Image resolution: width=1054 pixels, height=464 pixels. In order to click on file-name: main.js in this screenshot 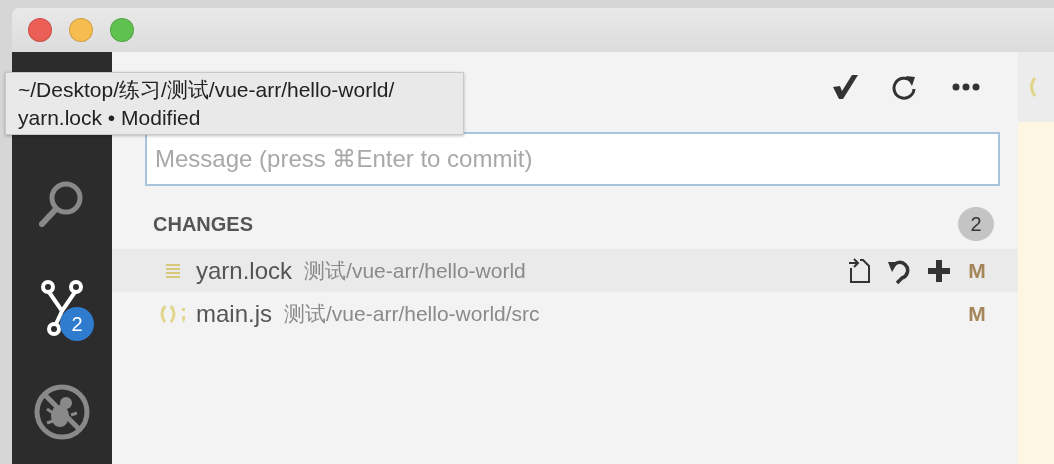, I will do `click(234, 313)`.